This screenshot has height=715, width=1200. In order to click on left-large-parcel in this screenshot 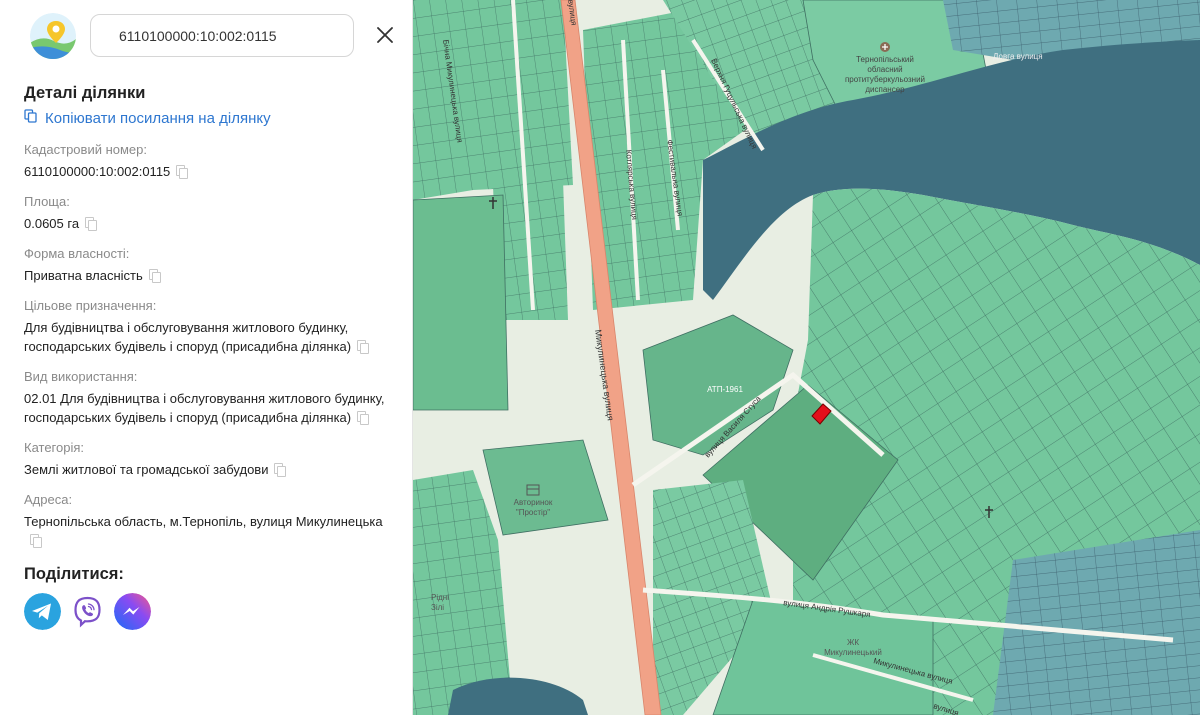, I will do `click(461, 302)`.